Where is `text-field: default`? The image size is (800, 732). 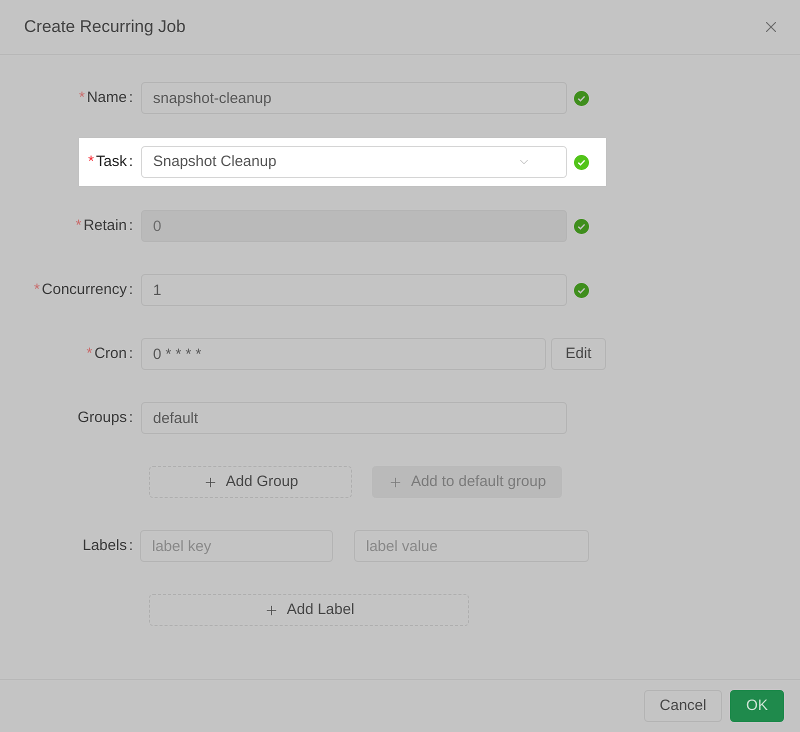 text-field: default is located at coordinates (354, 418).